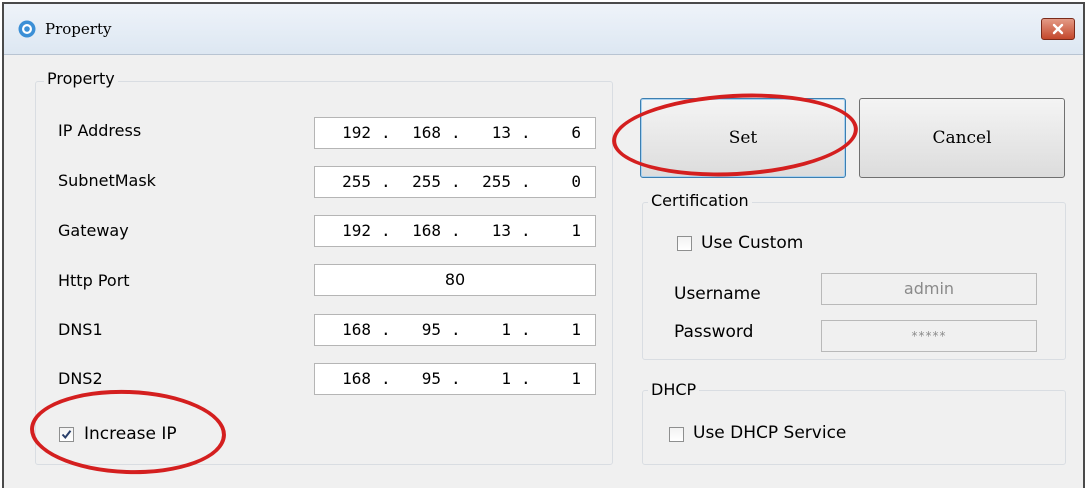 The image size is (1089, 488). I want to click on dns1-label: DNS1, so click(80, 329).